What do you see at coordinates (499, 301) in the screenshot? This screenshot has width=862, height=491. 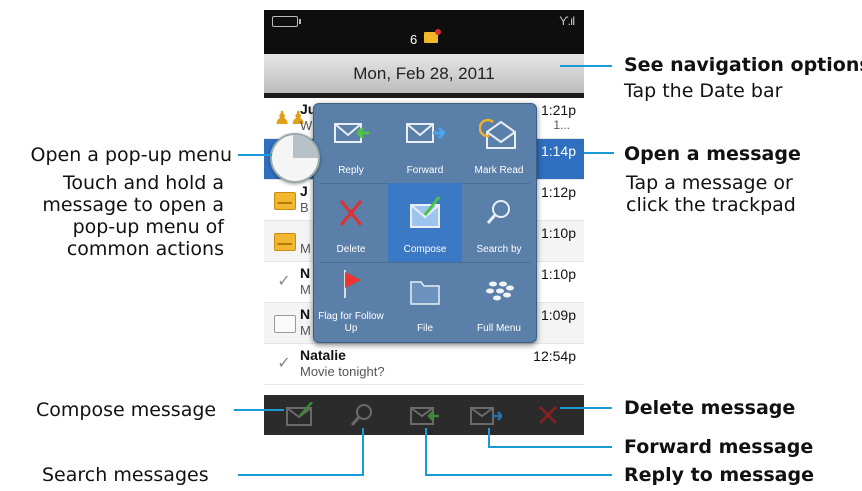 I see `menu-item-full-menu: Full Menu` at bounding box center [499, 301].